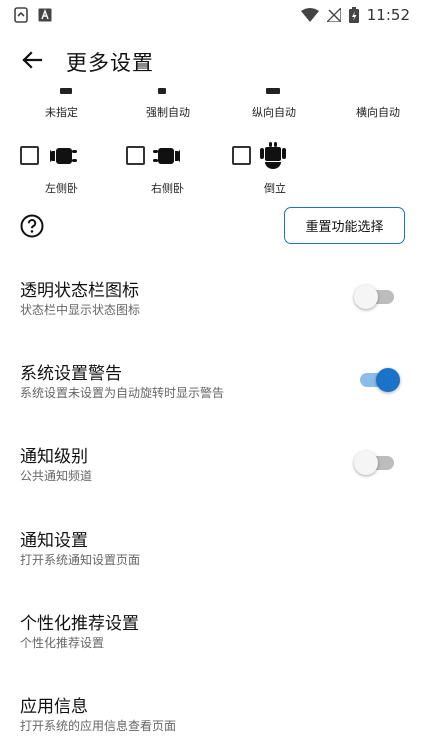 This screenshot has width=424, height=755. Describe the element at coordinates (110, 63) in the screenshot. I see `page-title: 更多设置` at that location.